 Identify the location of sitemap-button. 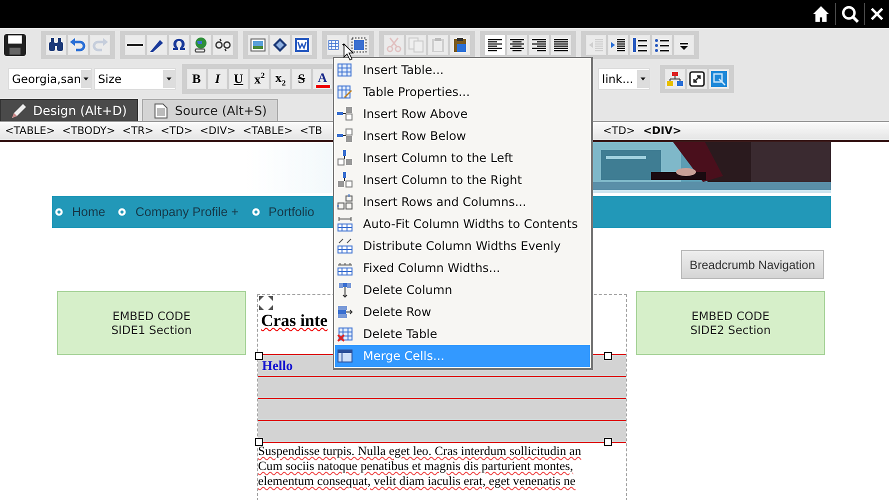
(675, 79).